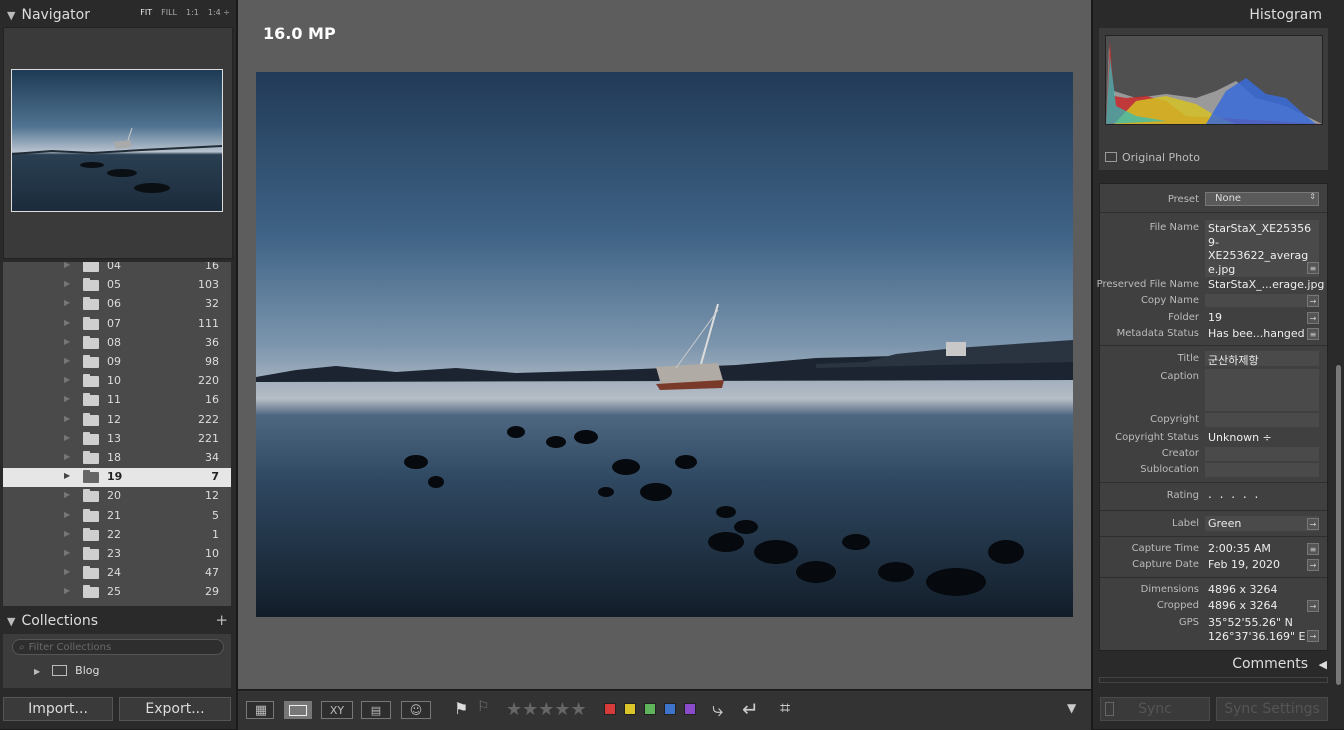  I want to click on right-panel-scrollbar, so click(1338, 525).